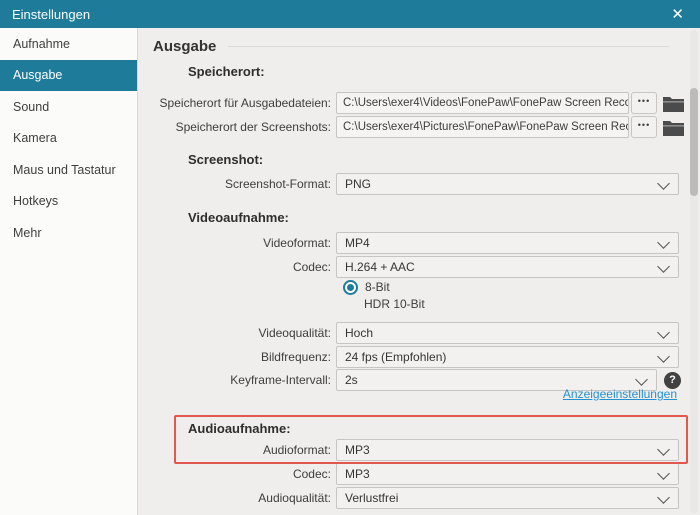 This screenshot has width=700, height=515. Describe the element at coordinates (68, 75) in the screenshot. I see `sidebar-item-ausgabe: Ausgabe` at that location.